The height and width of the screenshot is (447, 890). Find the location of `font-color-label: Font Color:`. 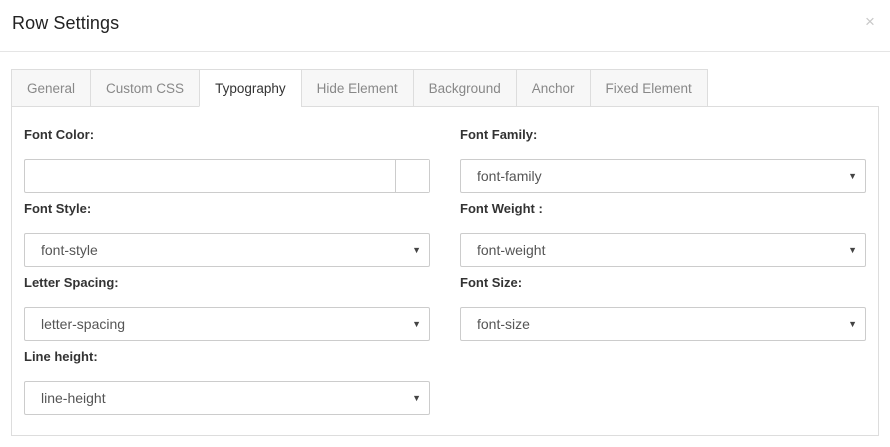

font-color-label: Font Color: is located at coordinates (59, 134).